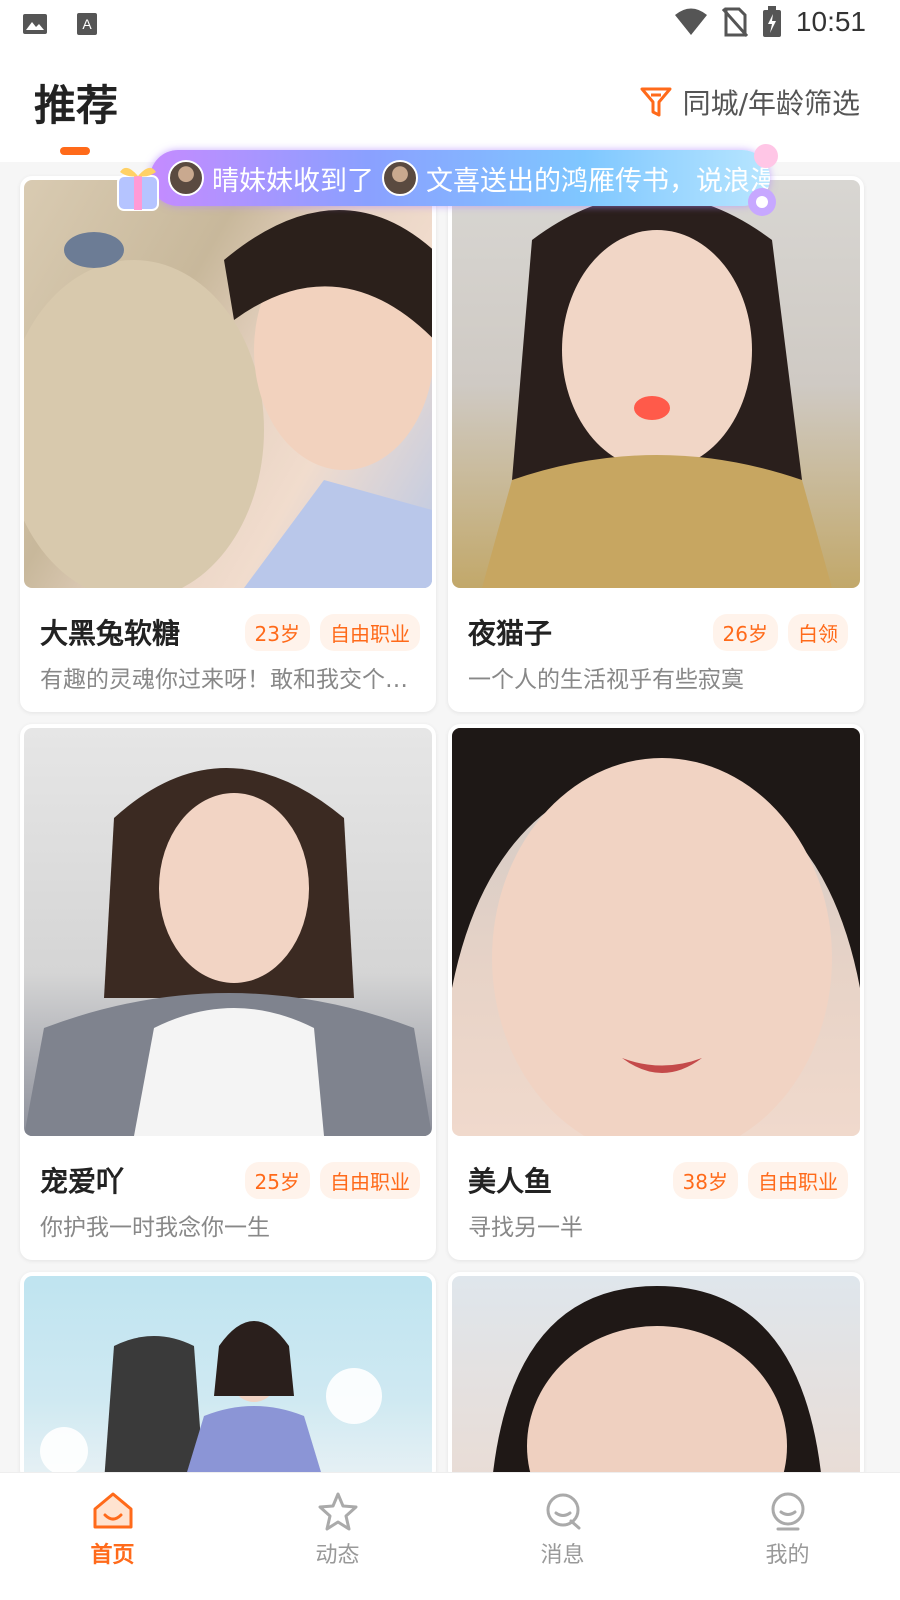  I want to click on profile-icon, so click(787, 1511).